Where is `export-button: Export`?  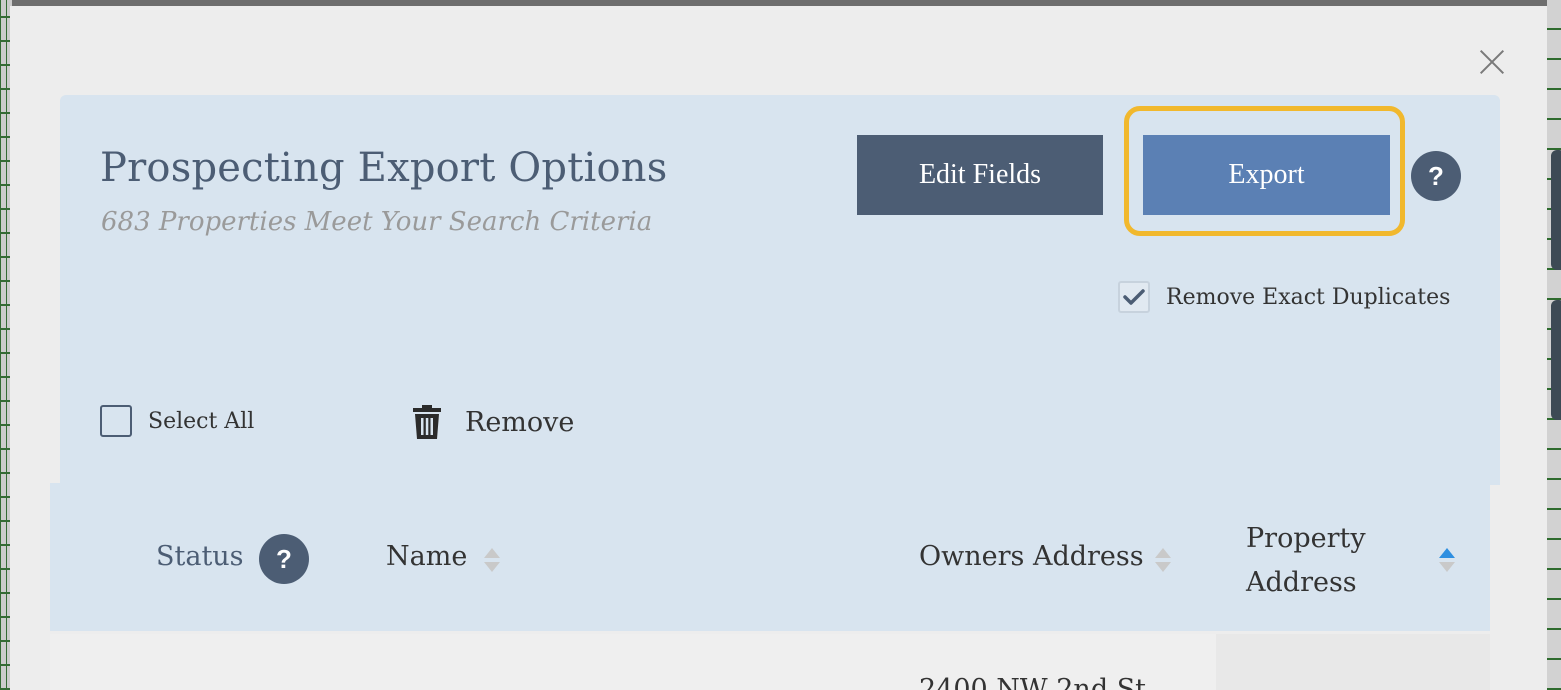
export-button: Export is located at coordinates (1266, 175).